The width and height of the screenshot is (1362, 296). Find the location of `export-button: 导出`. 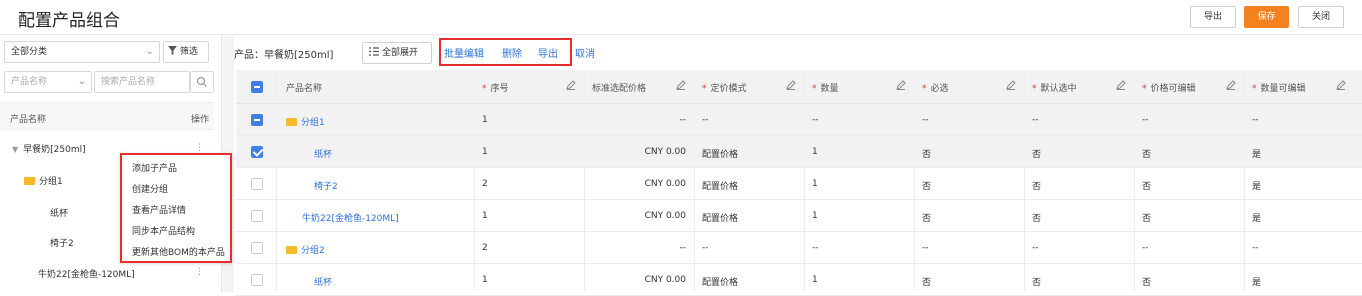

export-button: 导出 is located at coordinates (1213, 17).